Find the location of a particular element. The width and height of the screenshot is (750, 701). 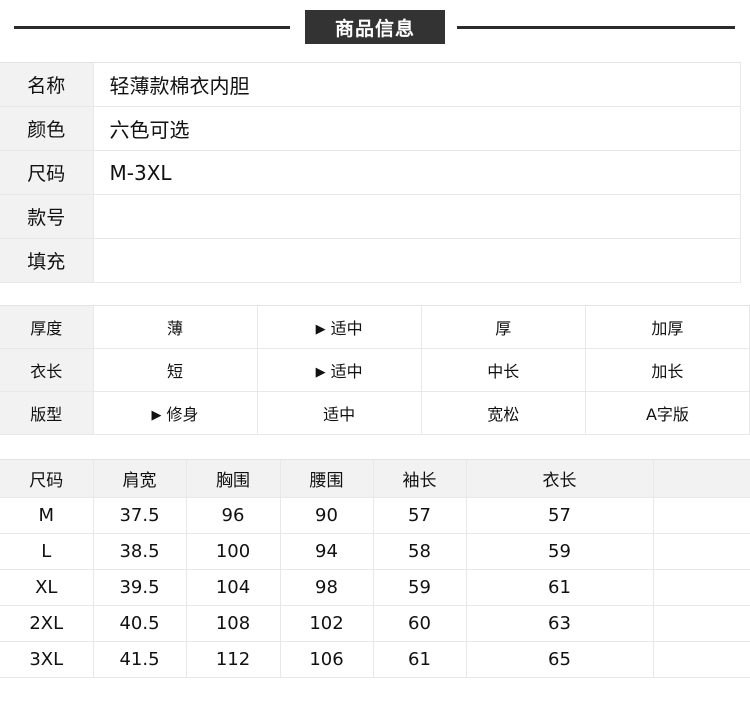

attribute-label: 版型 is located at coordinates (47, 413).